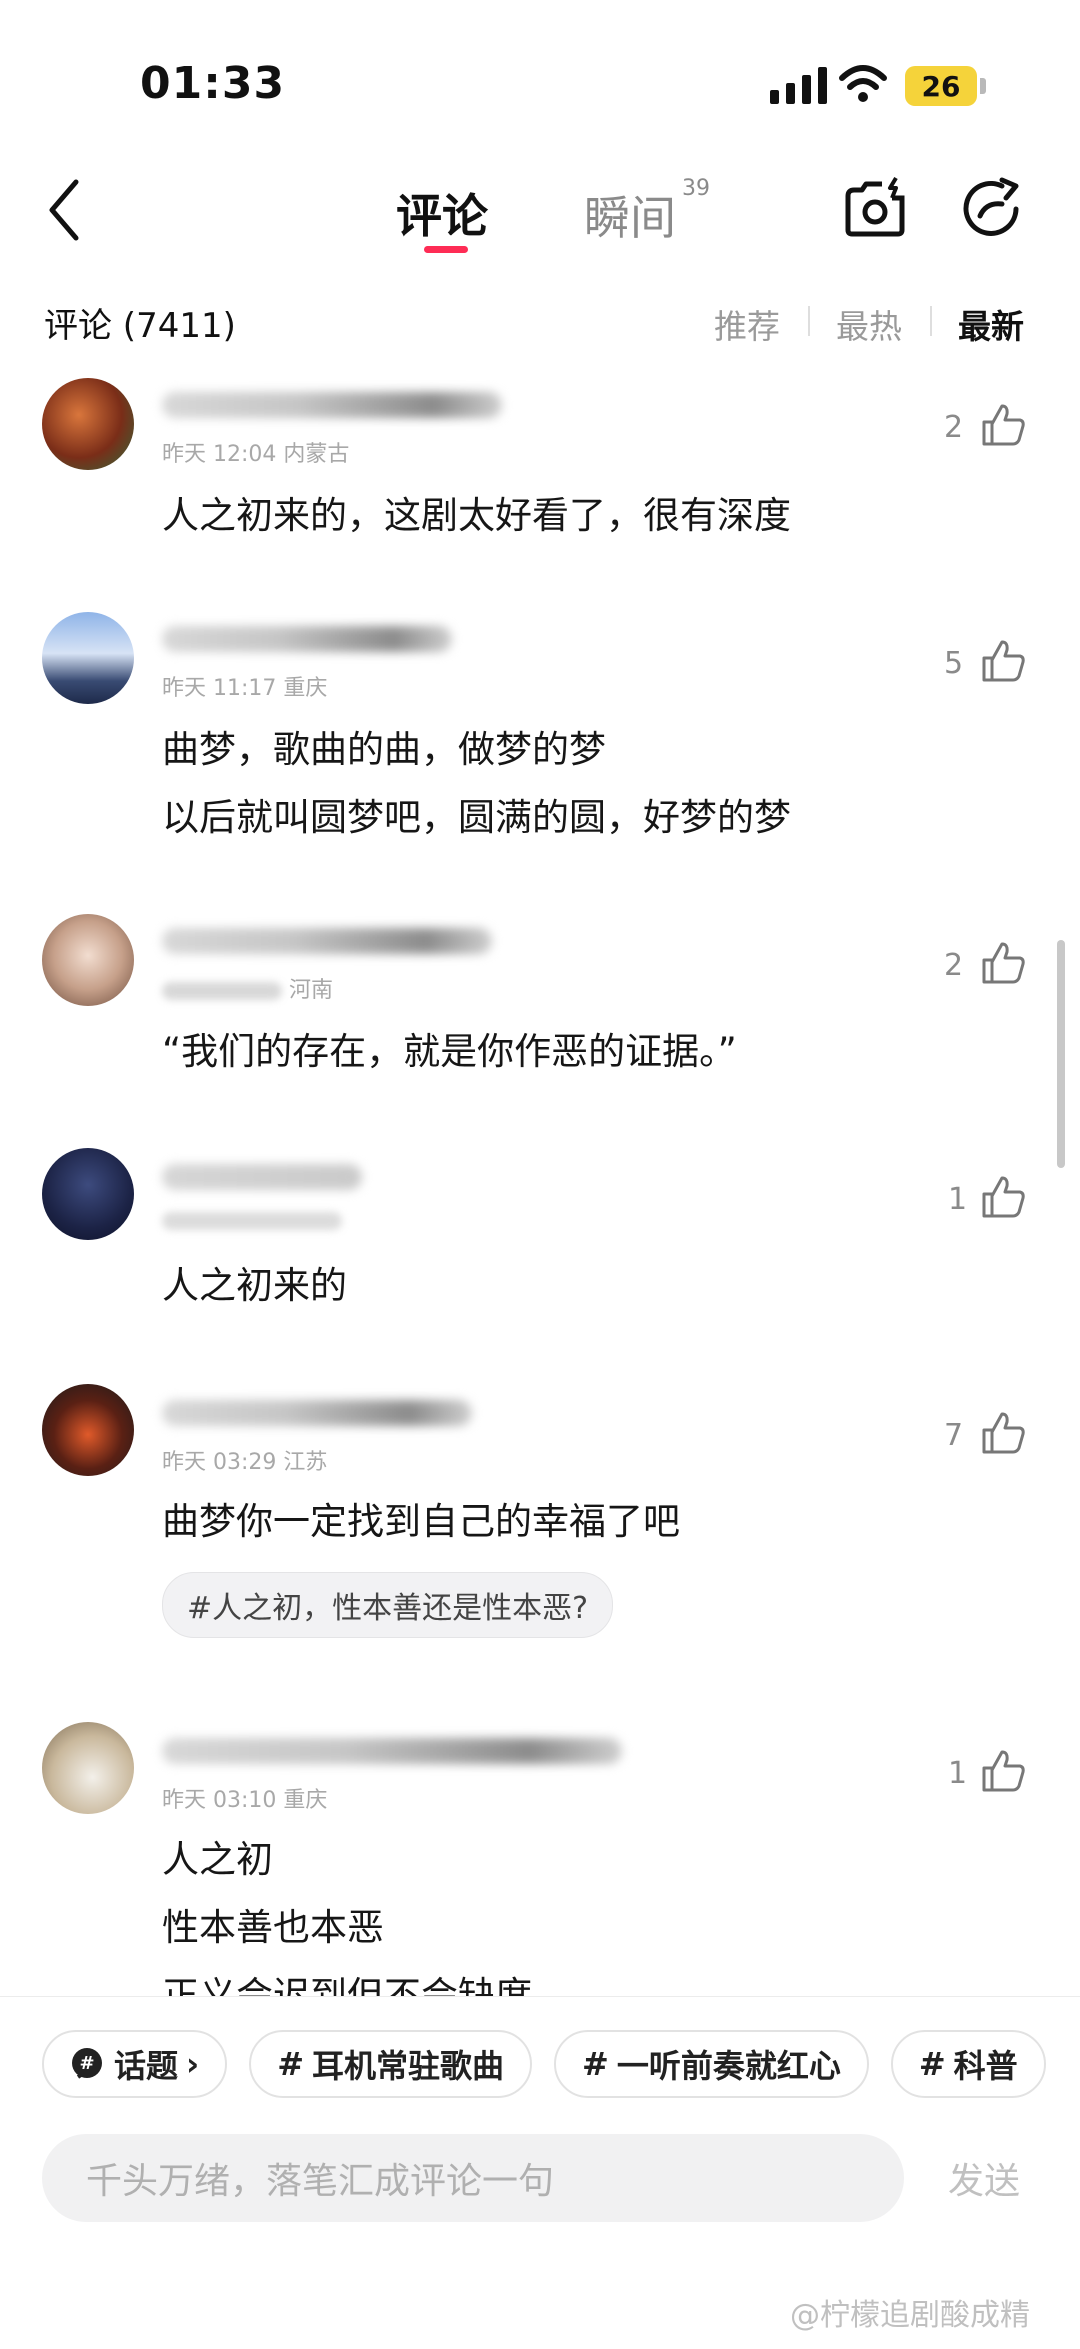  I want to click on topics-button: # 话题 ›, so click(135, 2064).